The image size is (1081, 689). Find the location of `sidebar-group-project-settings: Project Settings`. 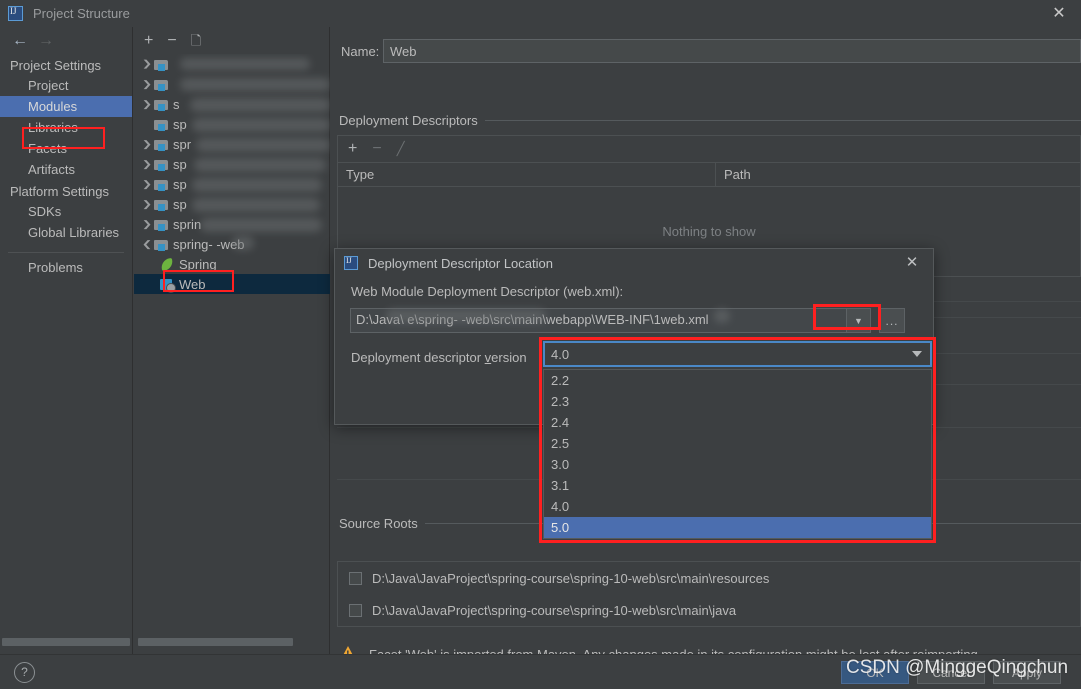

sidebar-group-project-settings: Project Settings is located at coordinates (56, 65).